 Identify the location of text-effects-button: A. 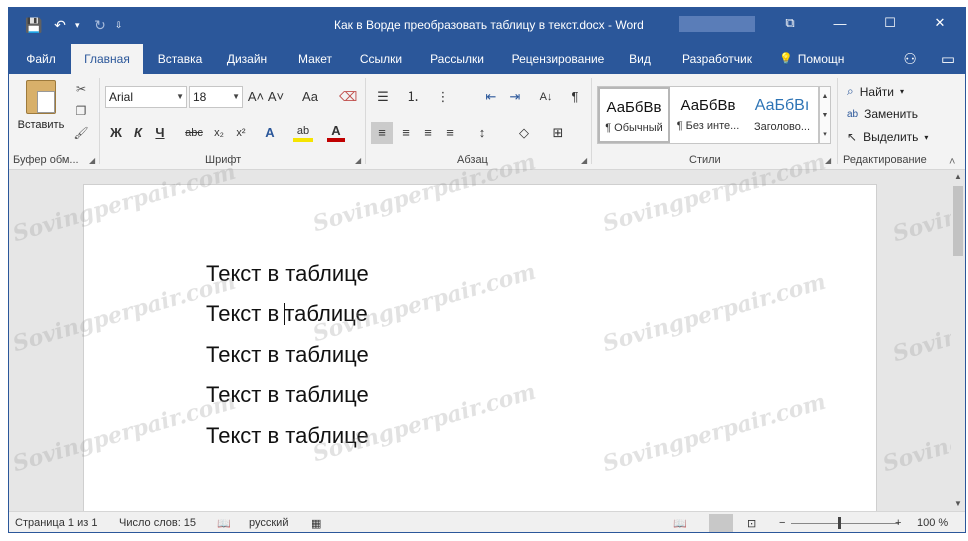
(270, 133).